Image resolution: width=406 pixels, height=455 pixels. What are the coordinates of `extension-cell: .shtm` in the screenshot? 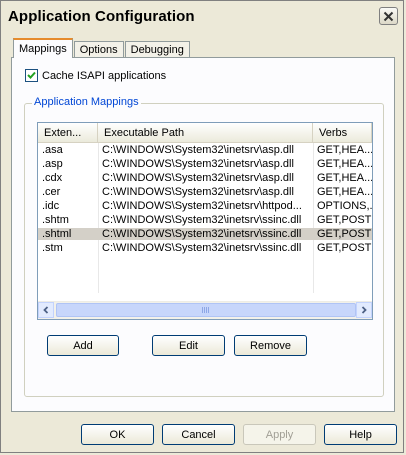 It's located at (55, 220).